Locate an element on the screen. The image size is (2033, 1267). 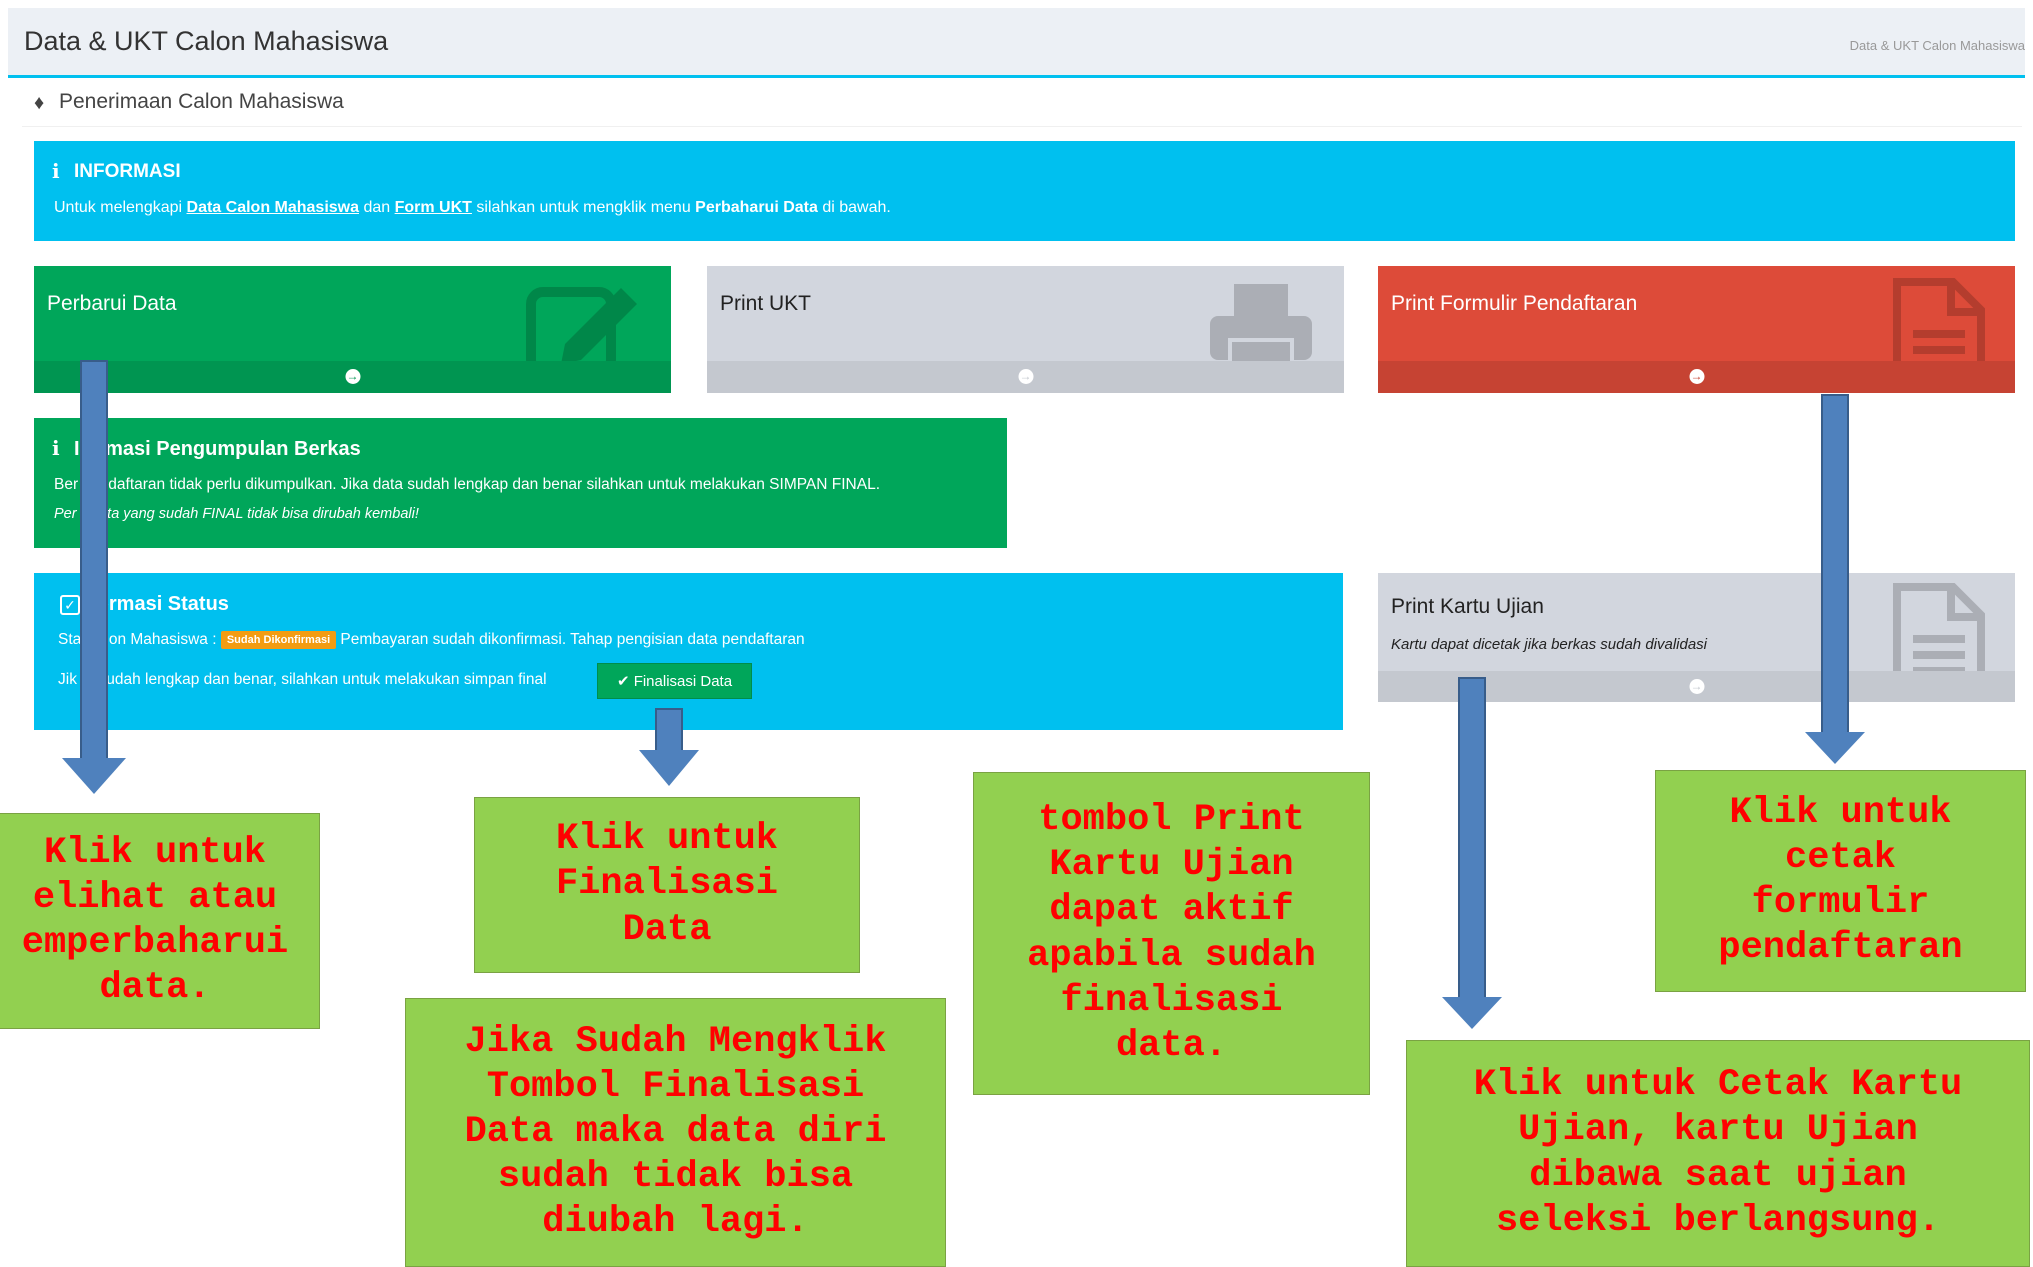
panel-heading: ♦ Penerimaan Calon Mahasiswa is located at coordinates (1022, 104).